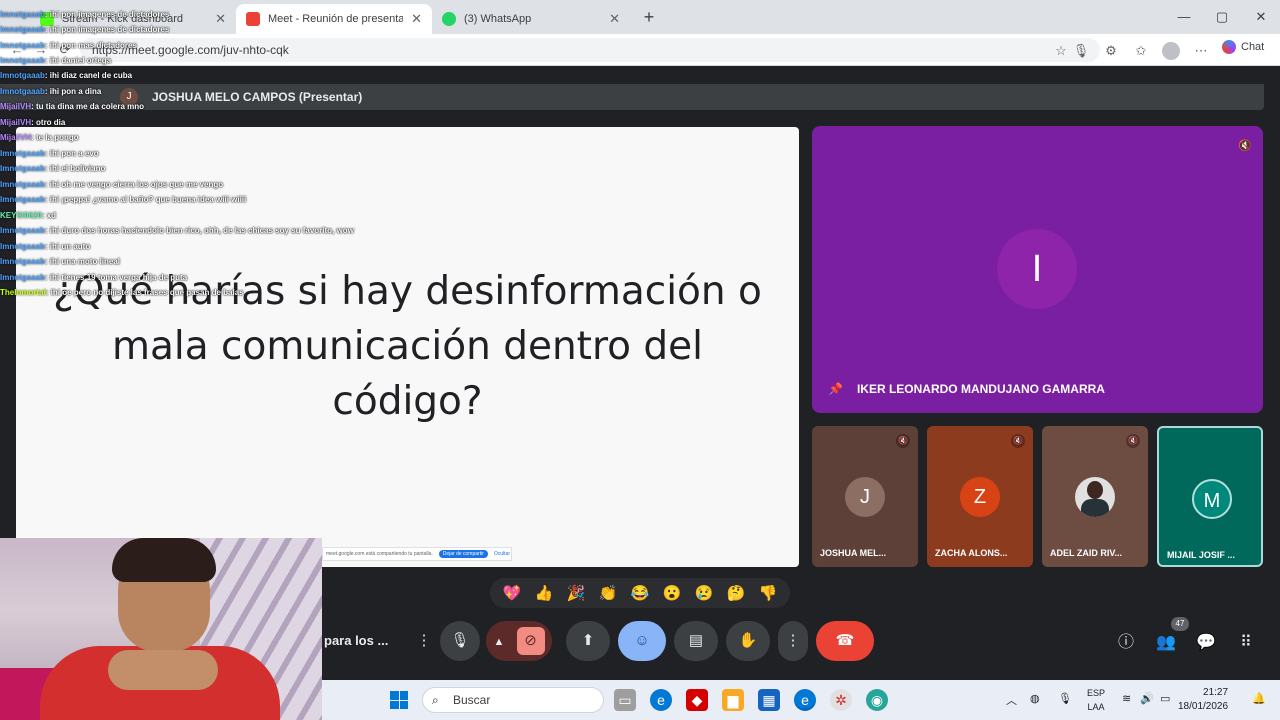  I want to click on reaction-laugh: 😂, so click(640, 593).